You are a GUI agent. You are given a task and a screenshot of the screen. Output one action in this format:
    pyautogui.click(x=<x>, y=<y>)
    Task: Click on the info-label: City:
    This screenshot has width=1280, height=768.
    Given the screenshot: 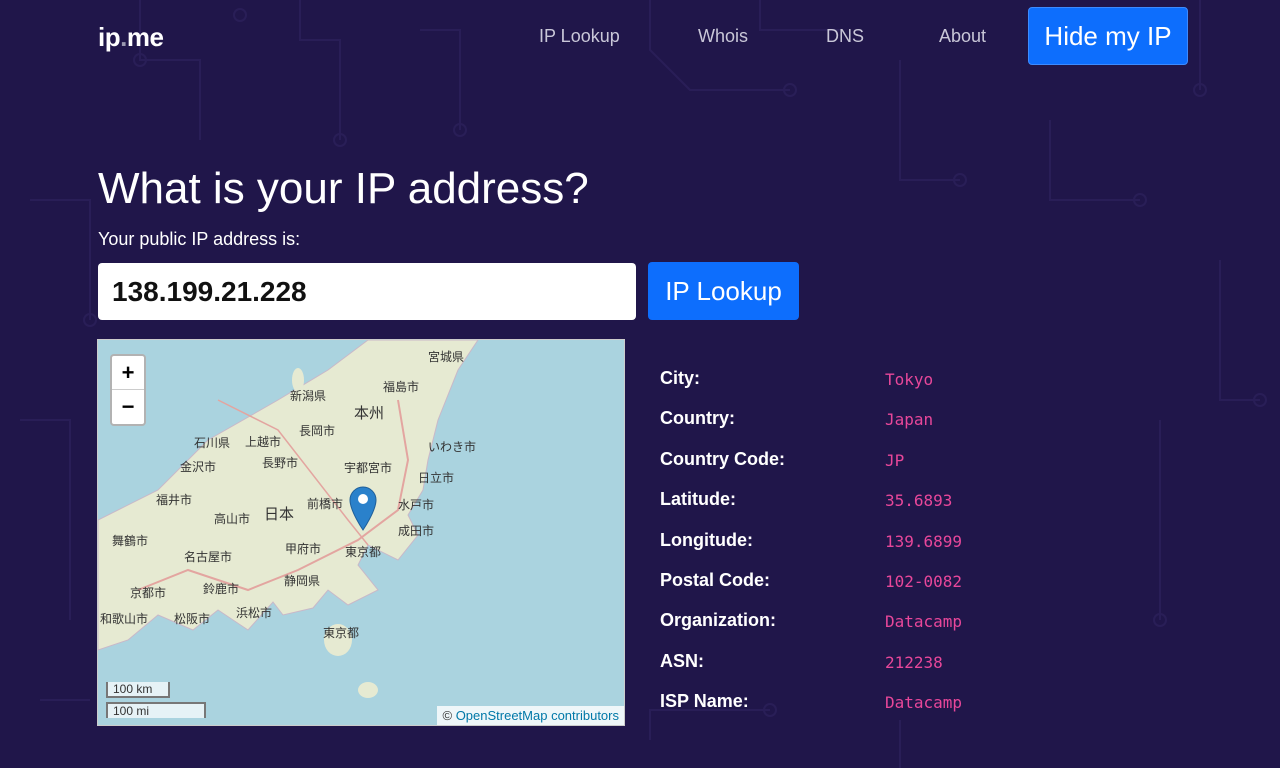 What is the action you would take?
    pyautogui.click(x=680, y=378)
    